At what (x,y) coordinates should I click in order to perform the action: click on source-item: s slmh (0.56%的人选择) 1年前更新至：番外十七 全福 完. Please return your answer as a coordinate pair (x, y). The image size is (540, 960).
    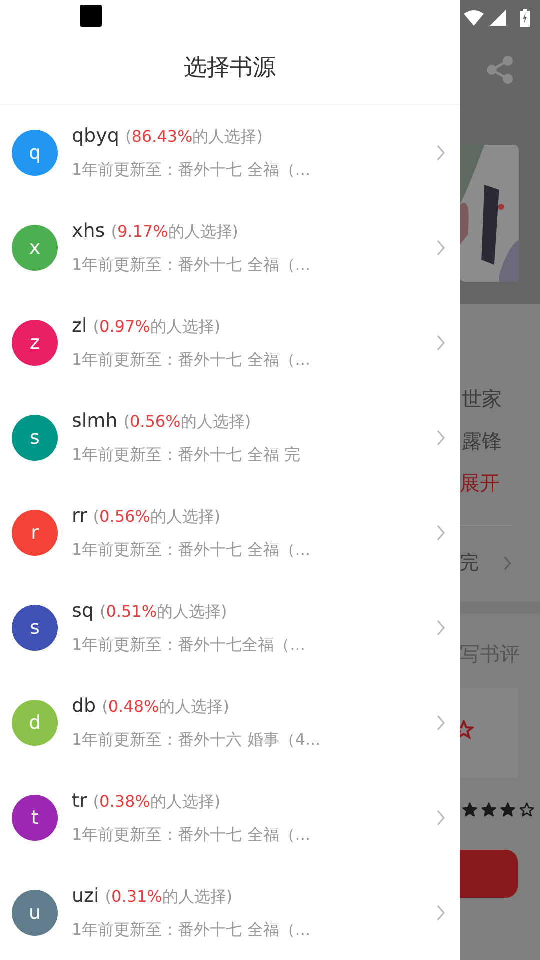
    Looking at the image, I should click on (230, 437).